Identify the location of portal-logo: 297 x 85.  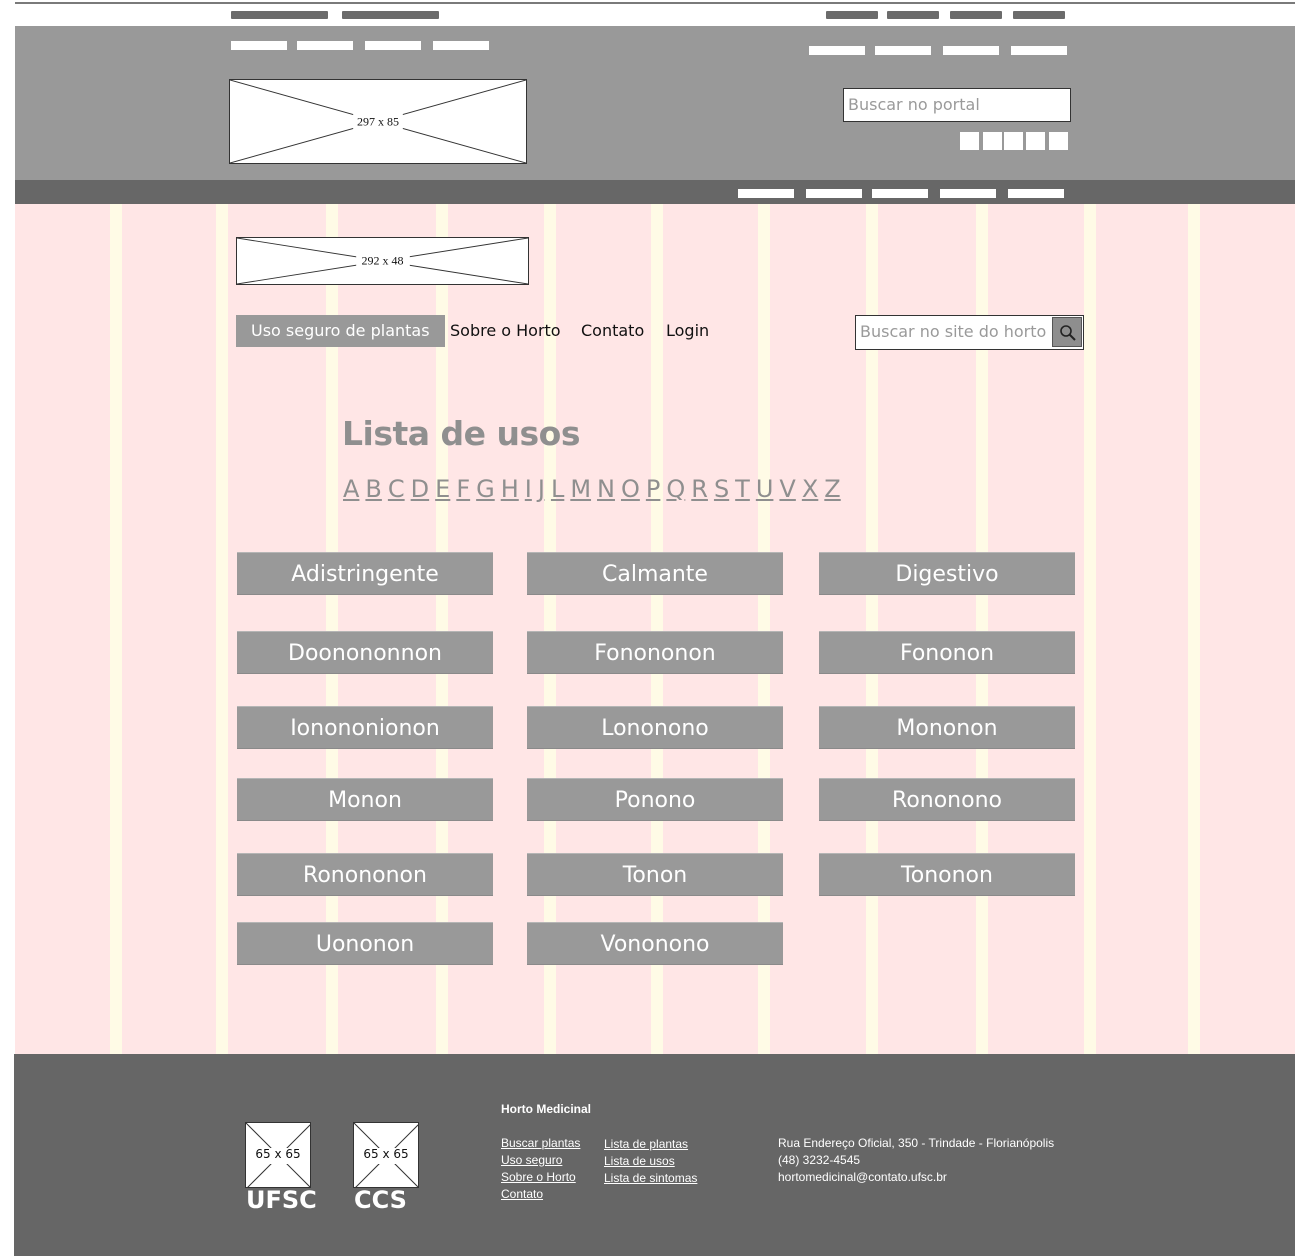
(378, 121).